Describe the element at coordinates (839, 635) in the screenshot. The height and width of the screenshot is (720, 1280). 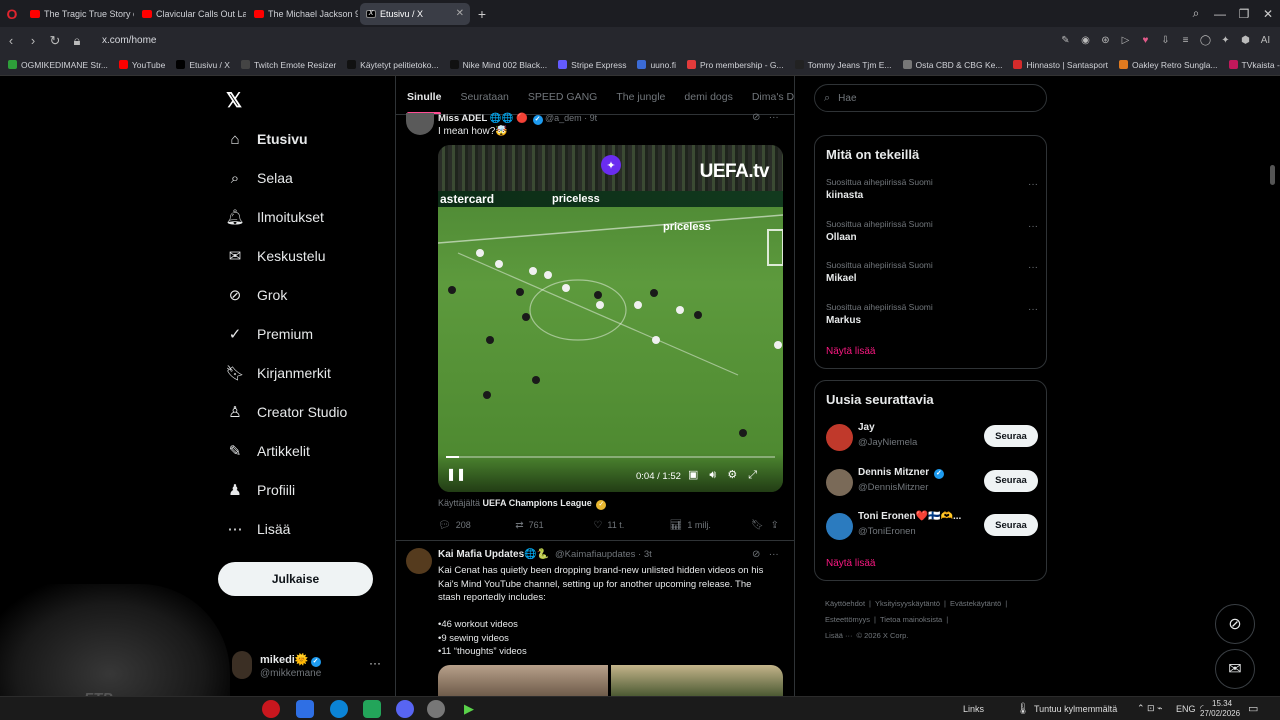
I see `footer-link: Lisää ···` at that location.